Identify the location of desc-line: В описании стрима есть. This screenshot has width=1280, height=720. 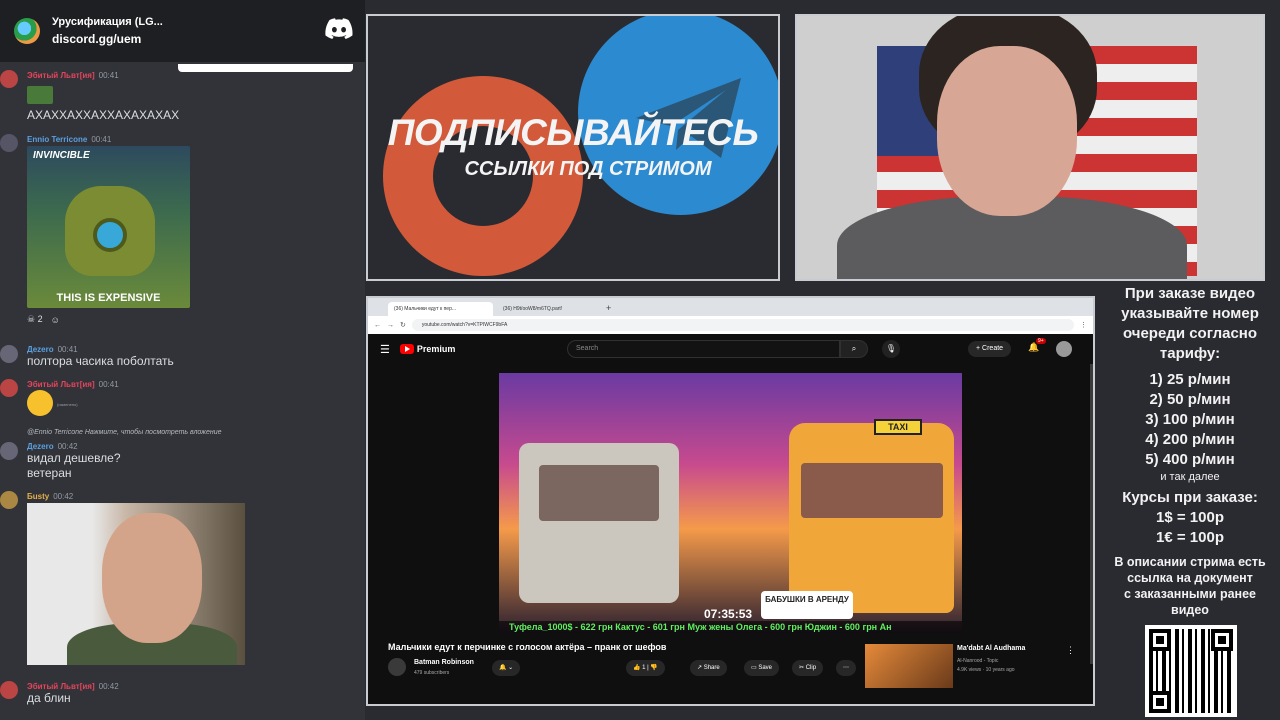
(1190, 562).